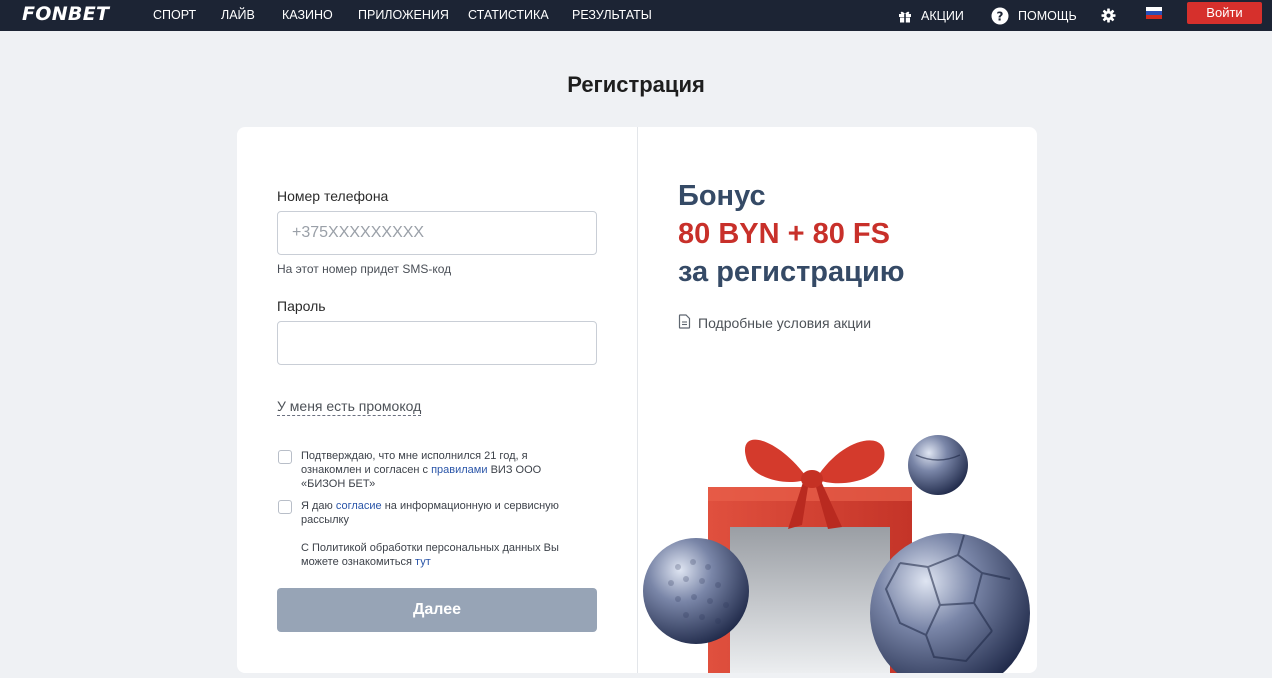 This screenshot has height=678, width=1272. I want to click on bonus-line-3: за регистрацию, so click(791, 272).